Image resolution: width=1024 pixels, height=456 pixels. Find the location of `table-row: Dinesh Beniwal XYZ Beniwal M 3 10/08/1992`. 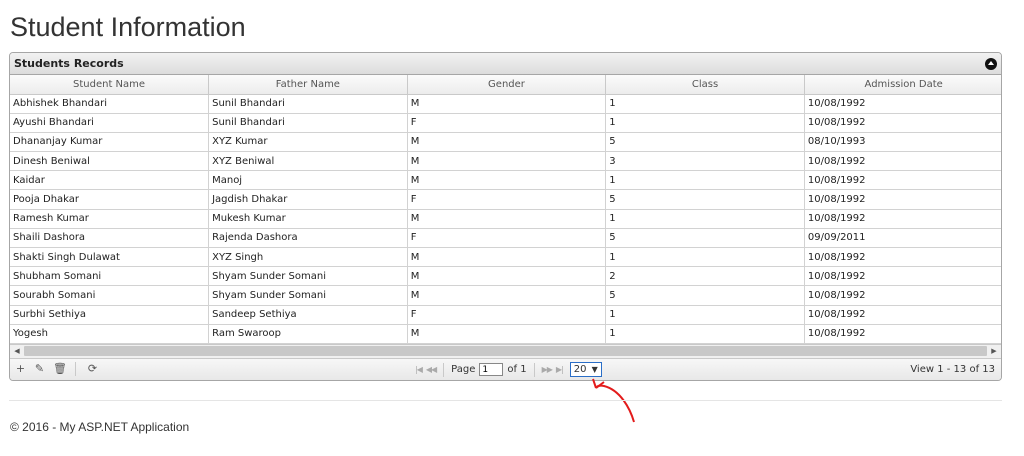

table-row: Dinesh Beniwal XYZ Beniwal M 3 10/08/1992 is located at coordinates (505, 161).